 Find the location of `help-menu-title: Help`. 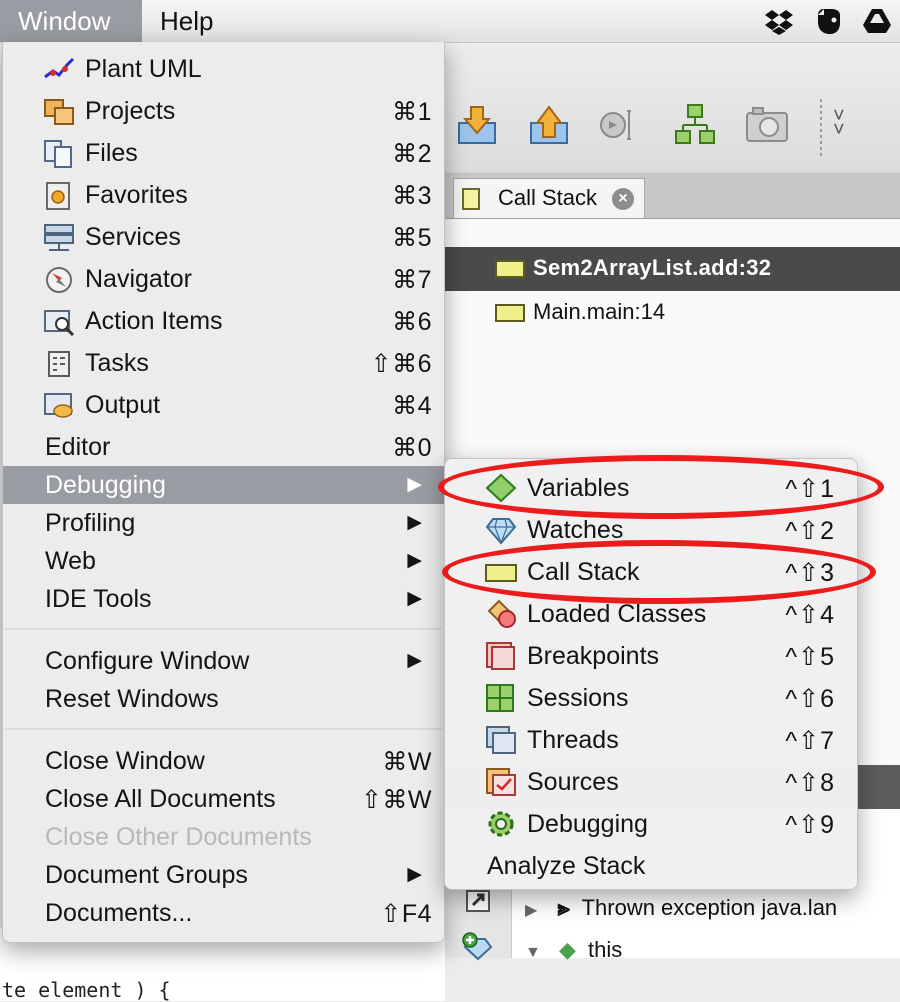

help-menu-title: Help is located at coordinates (186, 21).